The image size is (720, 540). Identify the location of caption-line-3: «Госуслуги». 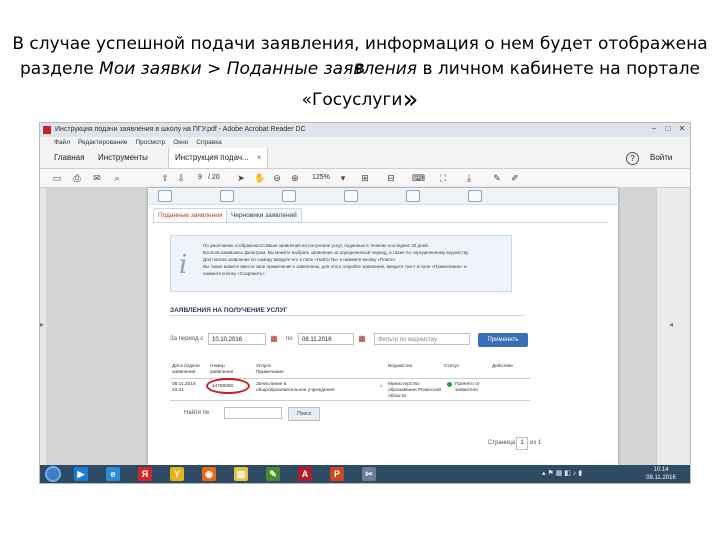
(360, 100).